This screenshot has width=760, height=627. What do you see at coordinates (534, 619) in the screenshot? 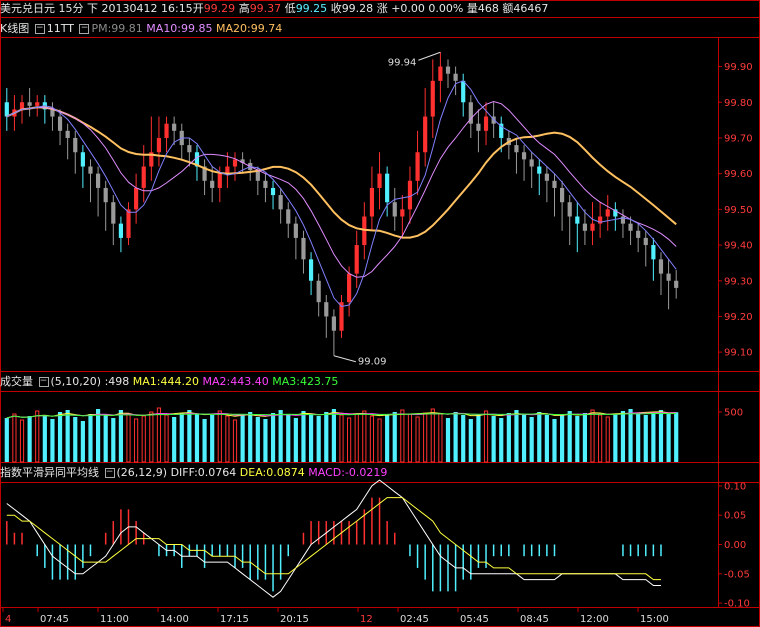
I see `time-tick-label: 08:45` at bounding box center [534, 619].